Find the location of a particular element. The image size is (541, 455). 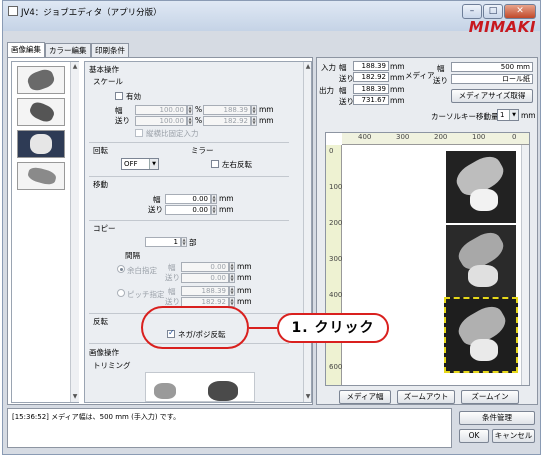

mirror-checkbox is located at coordinates (215, 164).